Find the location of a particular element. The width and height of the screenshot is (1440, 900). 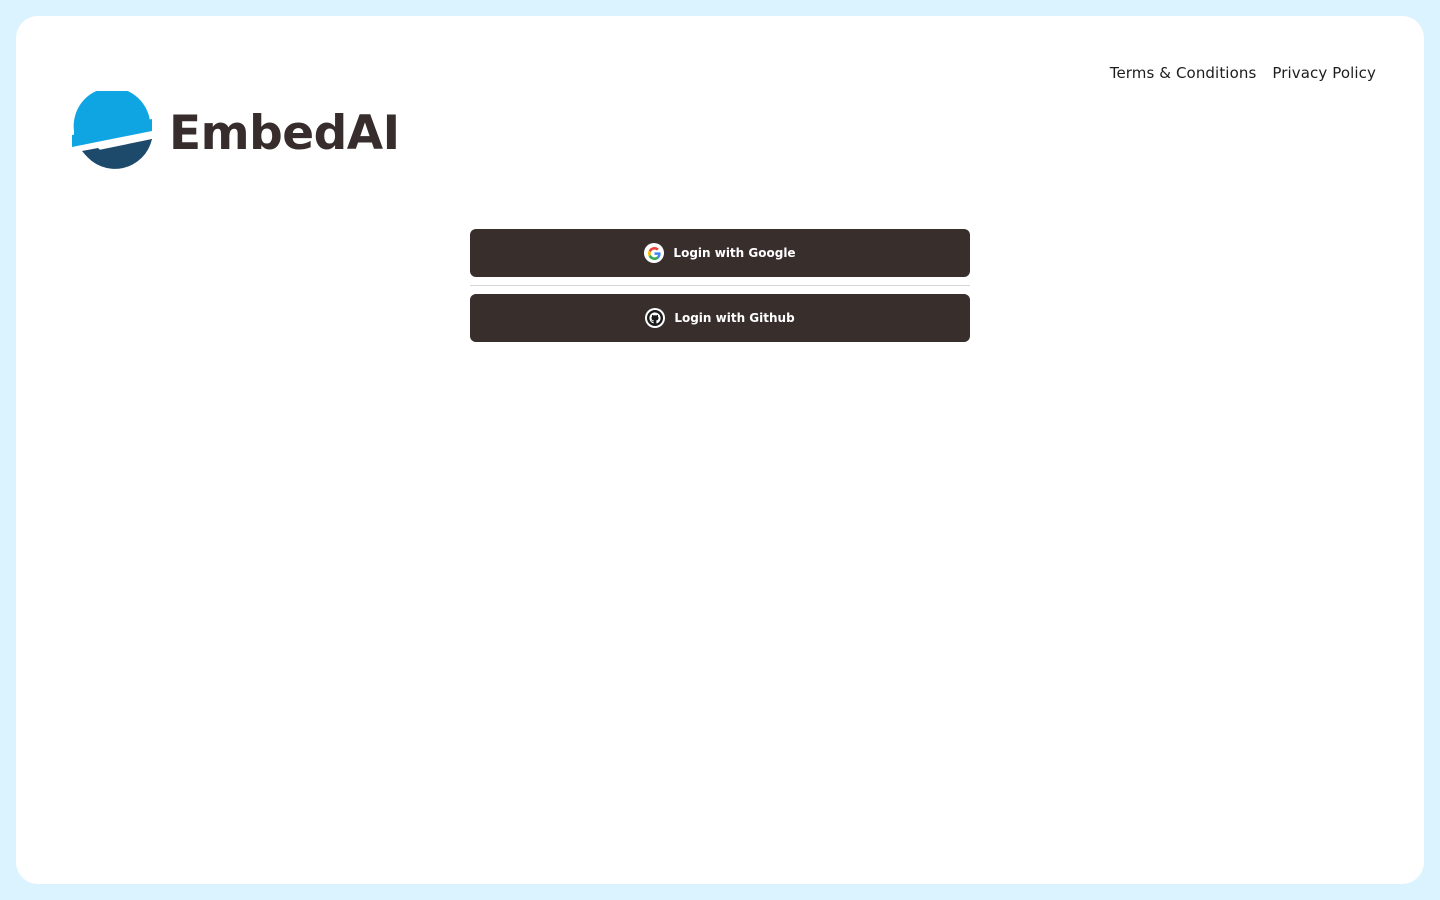

github-icon is located at coordinates (655, 318).